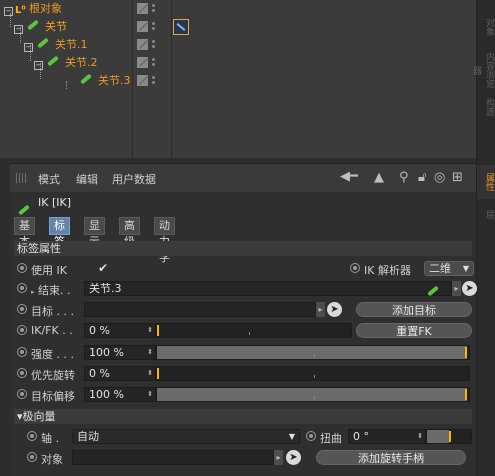 The image size is (495, 476). Describe the element at coordinates (99, 373) in the screenshot. I see `preferred-rotation-value: 0 %` at that location.